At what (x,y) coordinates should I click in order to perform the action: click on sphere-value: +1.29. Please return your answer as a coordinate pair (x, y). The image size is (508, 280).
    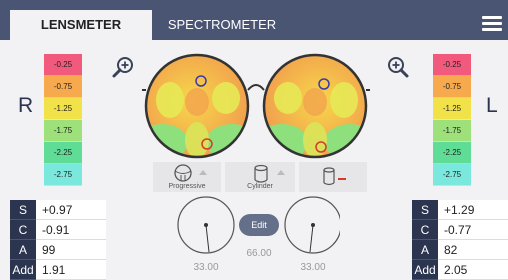
    Looking at the image, I should click on (473, 210).